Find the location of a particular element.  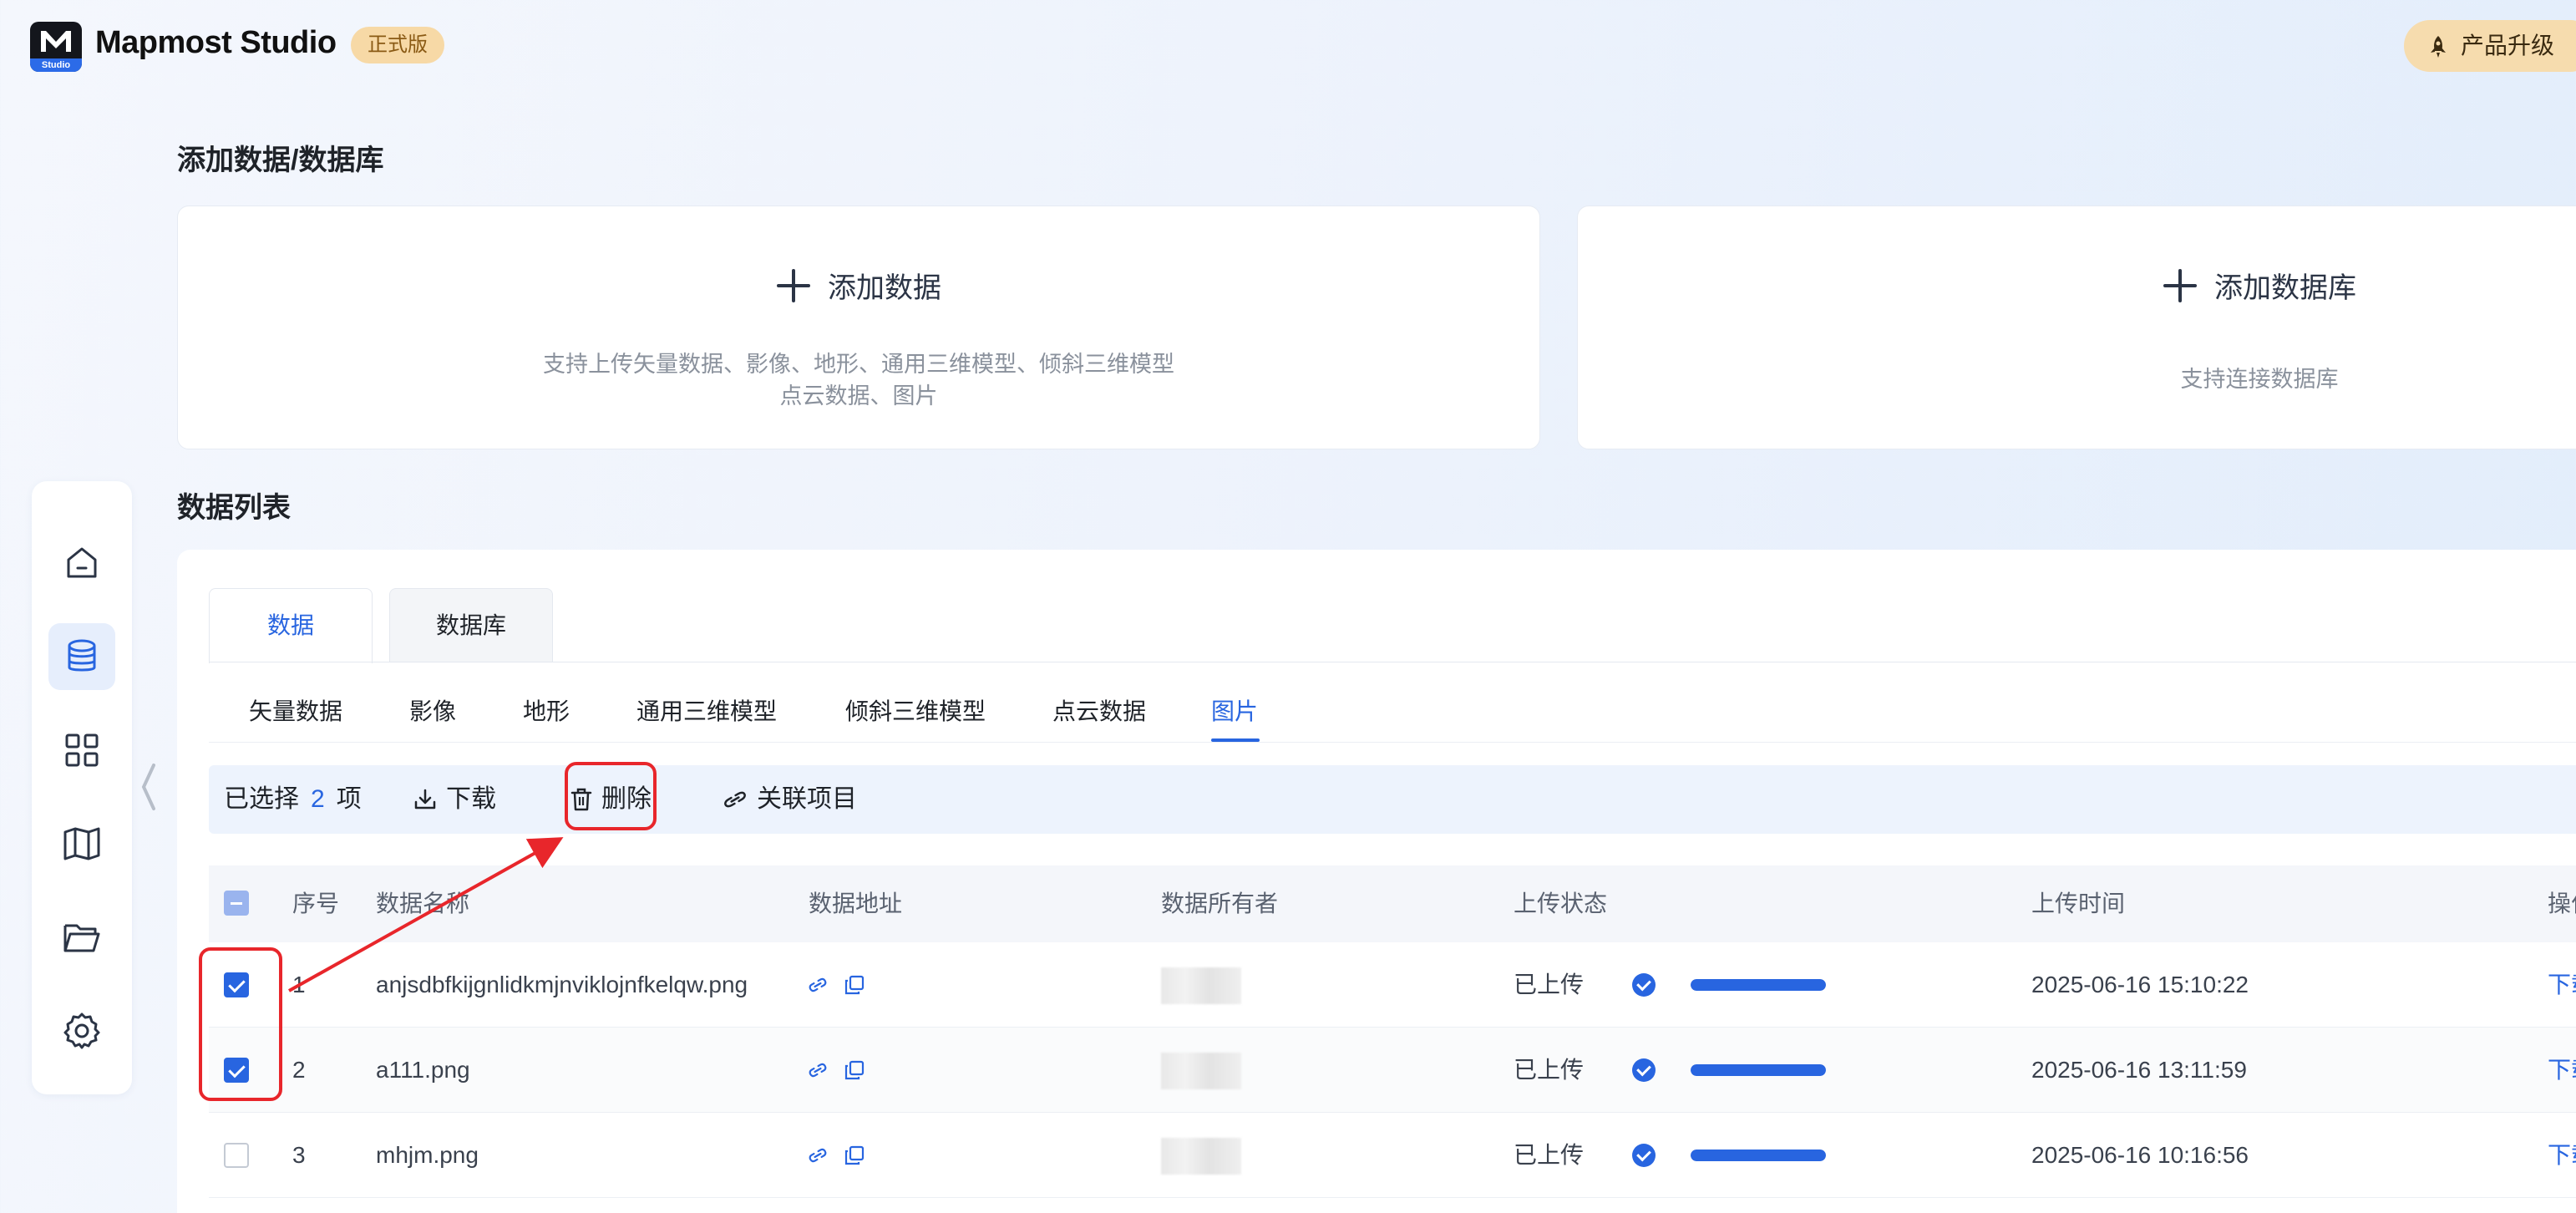

selected-count: 2 is located at coordinates (318, 799).